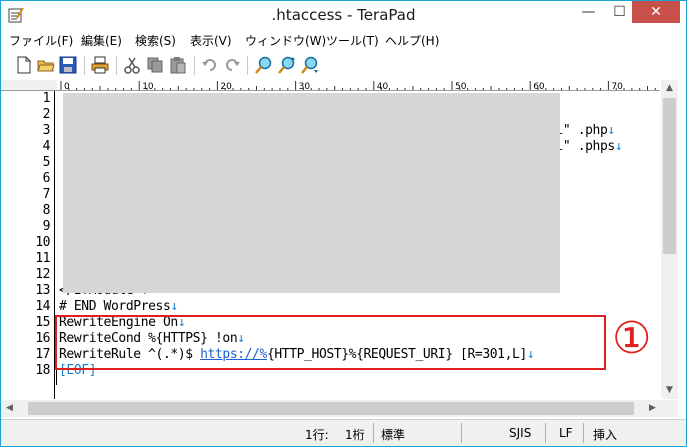 The height and width of the screenshot is (447, 687). Describe the element at coordinates (29, 85) in the screenshot. I see `ruler-corner` at that location.